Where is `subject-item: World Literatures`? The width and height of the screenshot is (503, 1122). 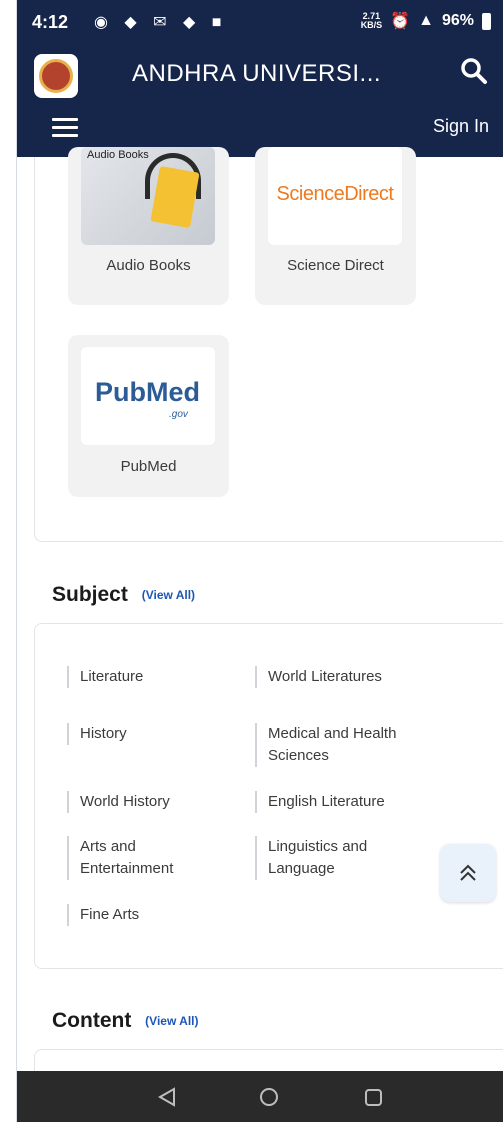
subject-item: World Literatures is located at coordinates (346, 677).